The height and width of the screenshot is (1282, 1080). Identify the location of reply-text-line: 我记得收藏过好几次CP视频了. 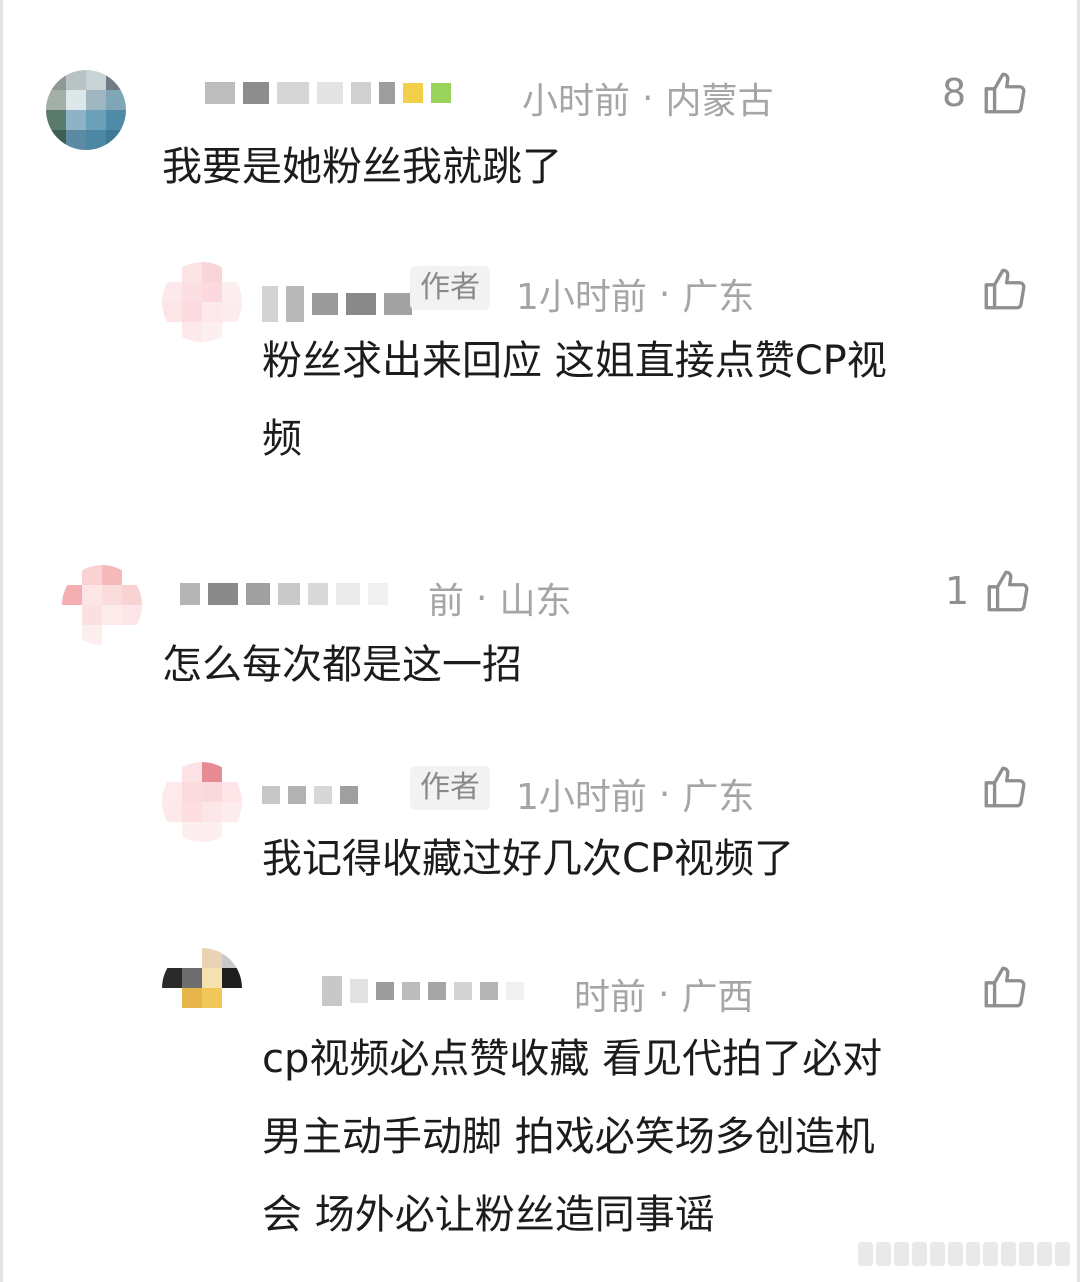
(528, 859).